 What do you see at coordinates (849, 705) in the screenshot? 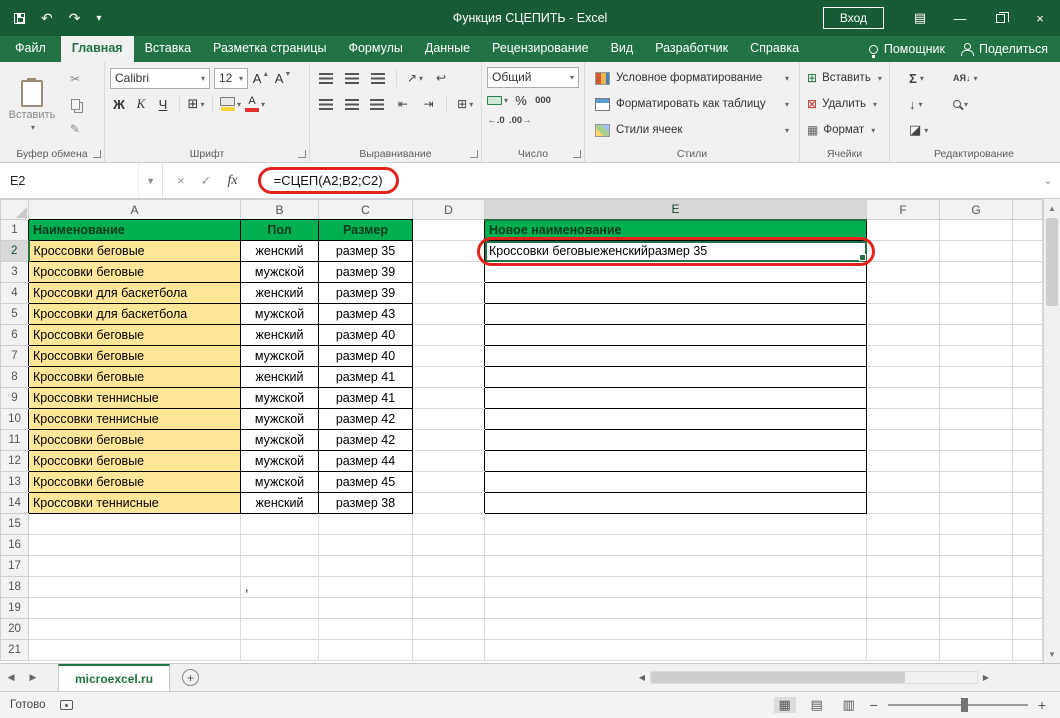
I see `page-break-view-button: ▥` at bounding box center [849, 705].